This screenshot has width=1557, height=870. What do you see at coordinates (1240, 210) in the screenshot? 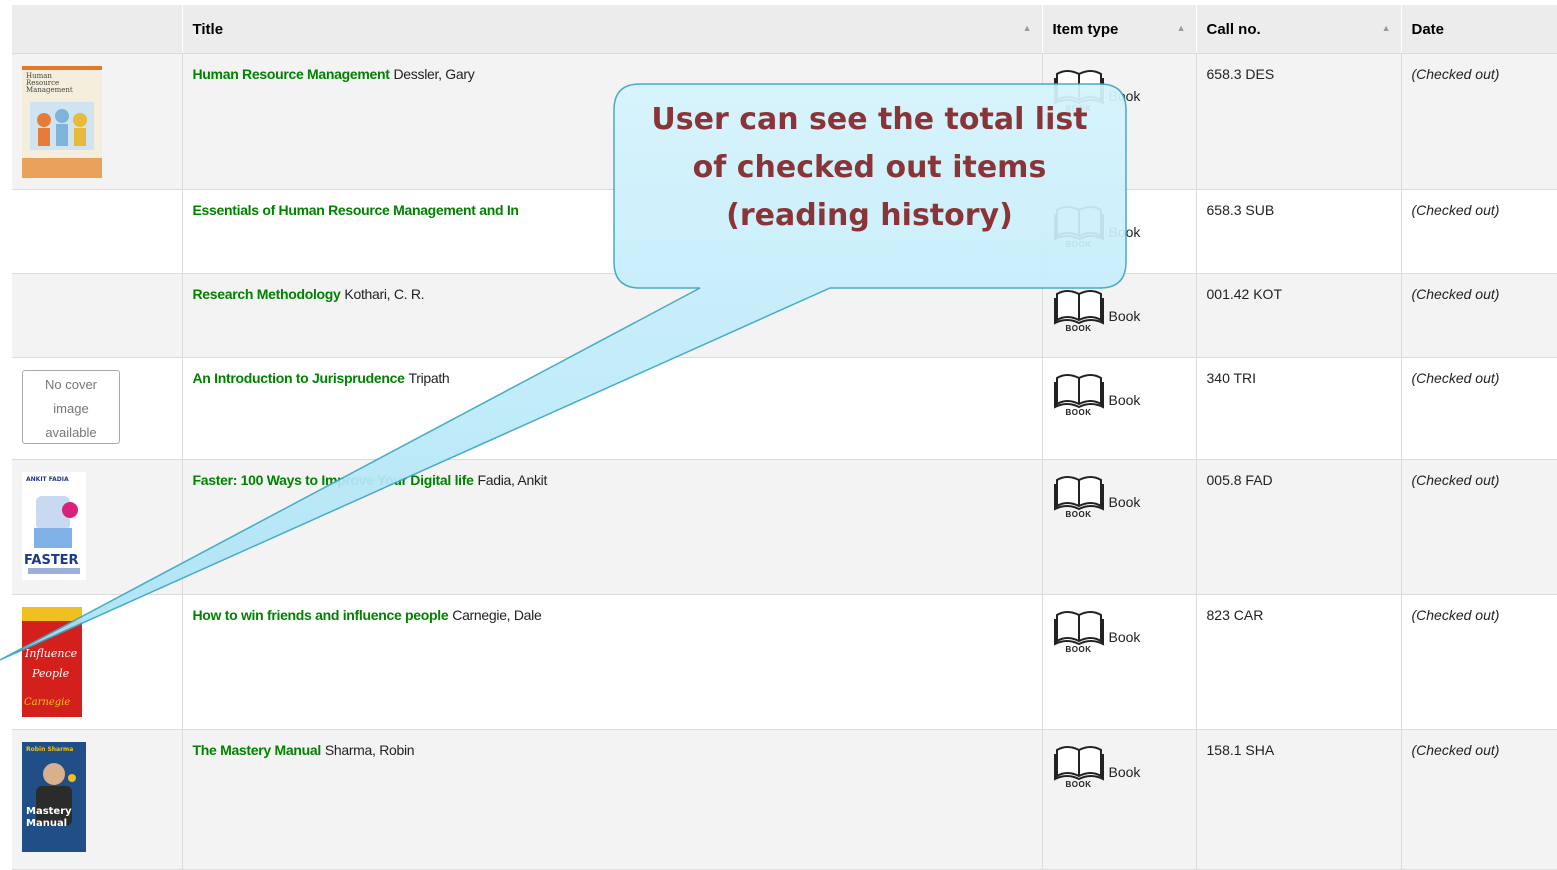
I see `call-number: 658.3 SUB` at bounding box center [1240, 210].